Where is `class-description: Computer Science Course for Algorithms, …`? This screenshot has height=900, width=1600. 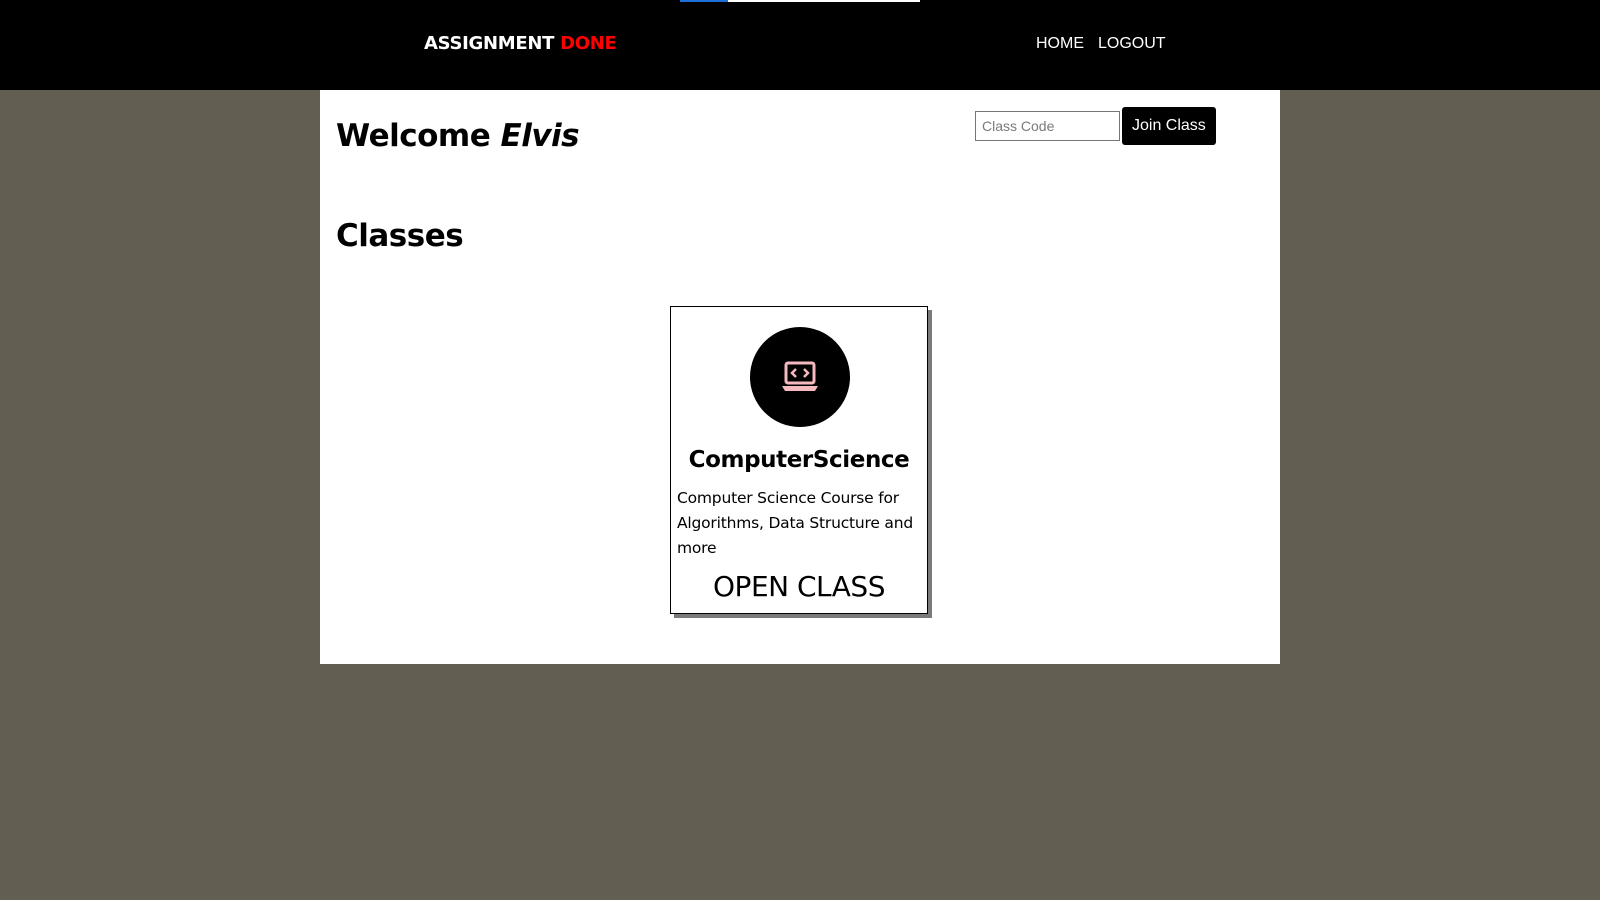
class-description: Computer Science Course for Algorithms, … is located at coordinates (795, 523).